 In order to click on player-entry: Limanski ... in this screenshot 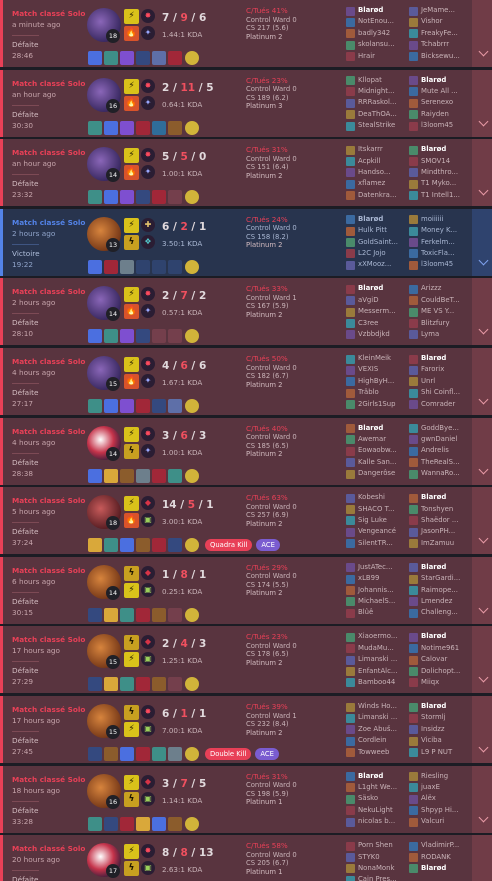, I will do `click(378, 659)`.